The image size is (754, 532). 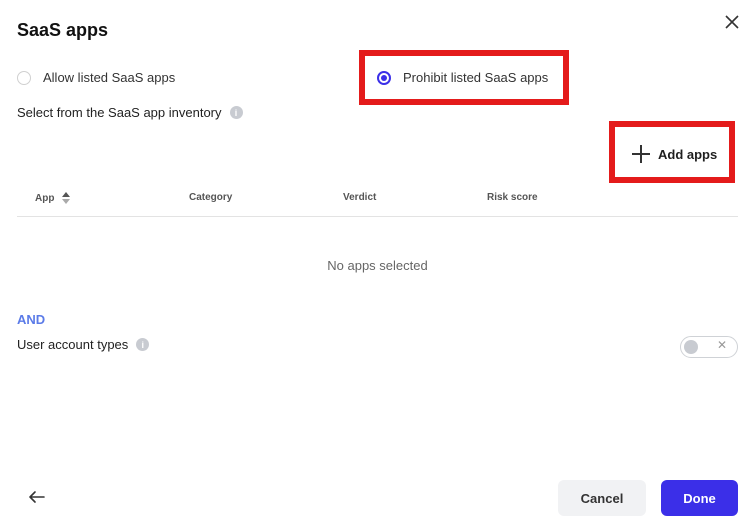 What do you see at coordinates (377, 201) in the screenshot?
I see `apps-table-header: App Category Verdict Risk score` at bounding box center [377, 201].